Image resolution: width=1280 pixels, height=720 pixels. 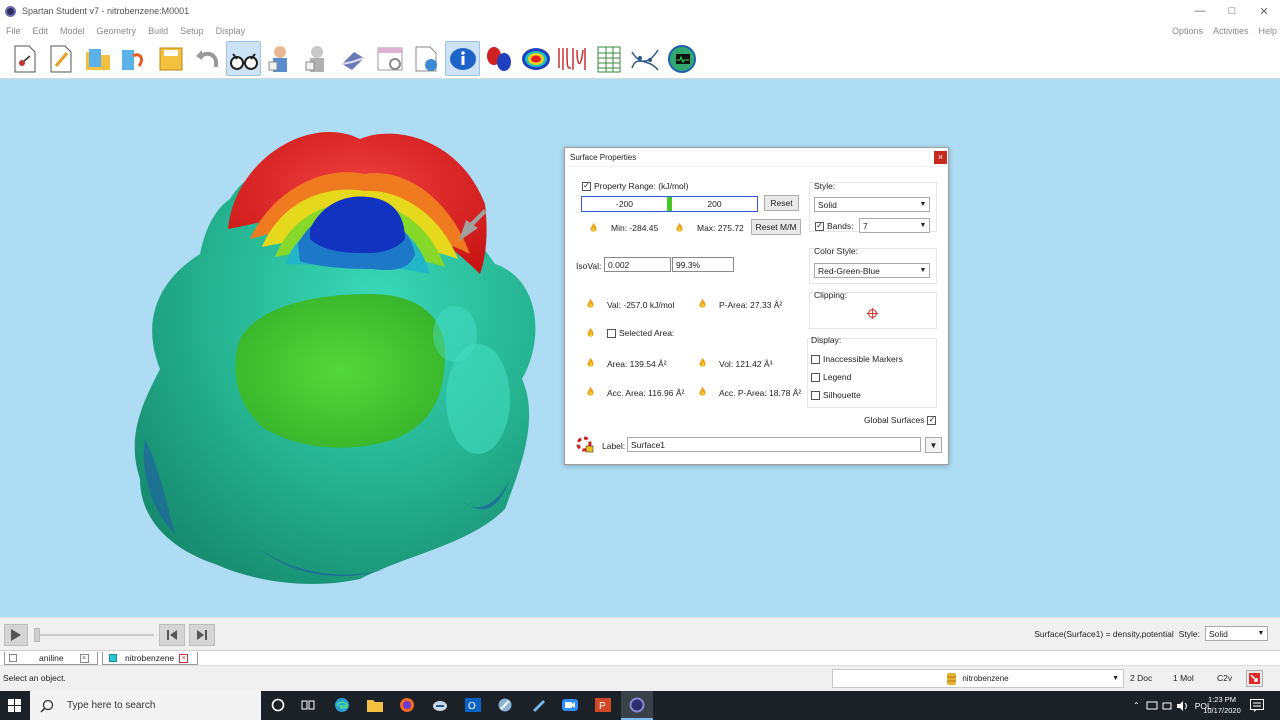 I want to click on view-button, so click(x=243, y=58).